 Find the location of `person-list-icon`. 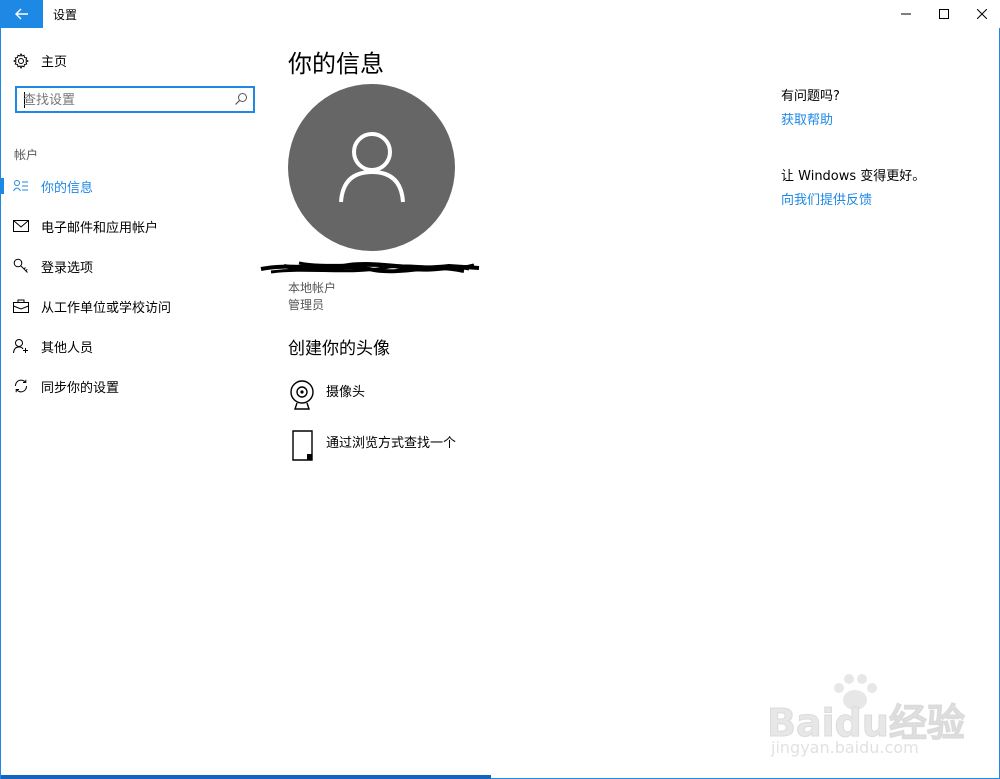

person-list-icon is located at coordinates (21, 186).